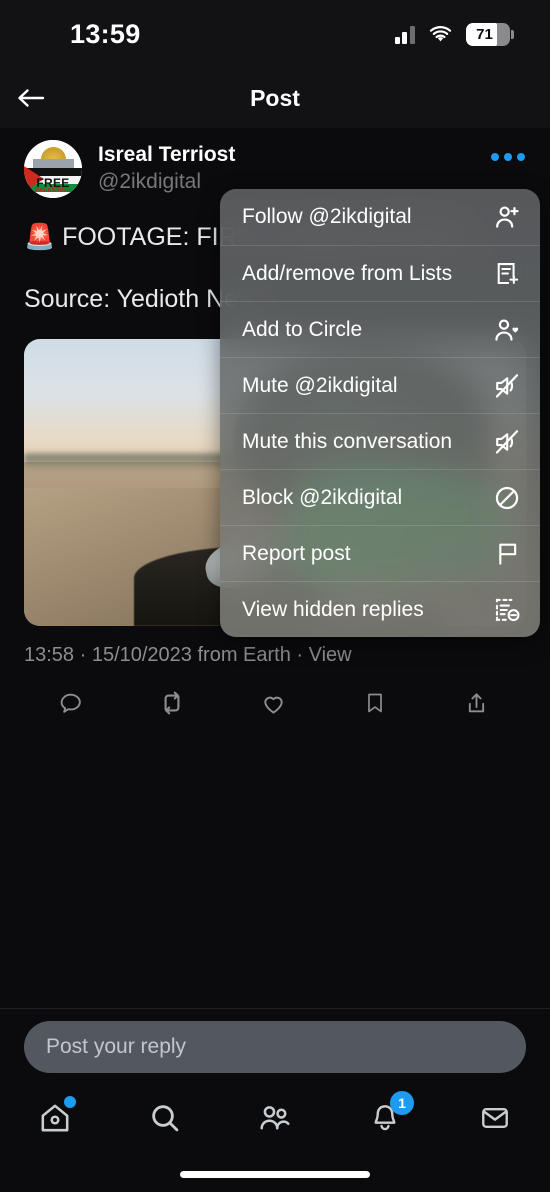 This screenshot has height=1192, width=550. I want to click on home-badge-dot, so click(70, 1102).